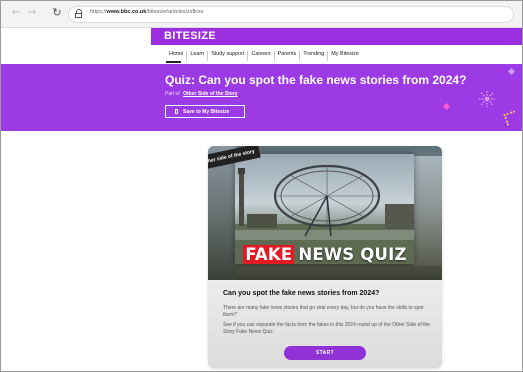 The width and height of the screenshot is (523, 372). Describe the element at coordinates (336, 36) in the screenshot. I see `brand-bar: BITESIZE` at that location.